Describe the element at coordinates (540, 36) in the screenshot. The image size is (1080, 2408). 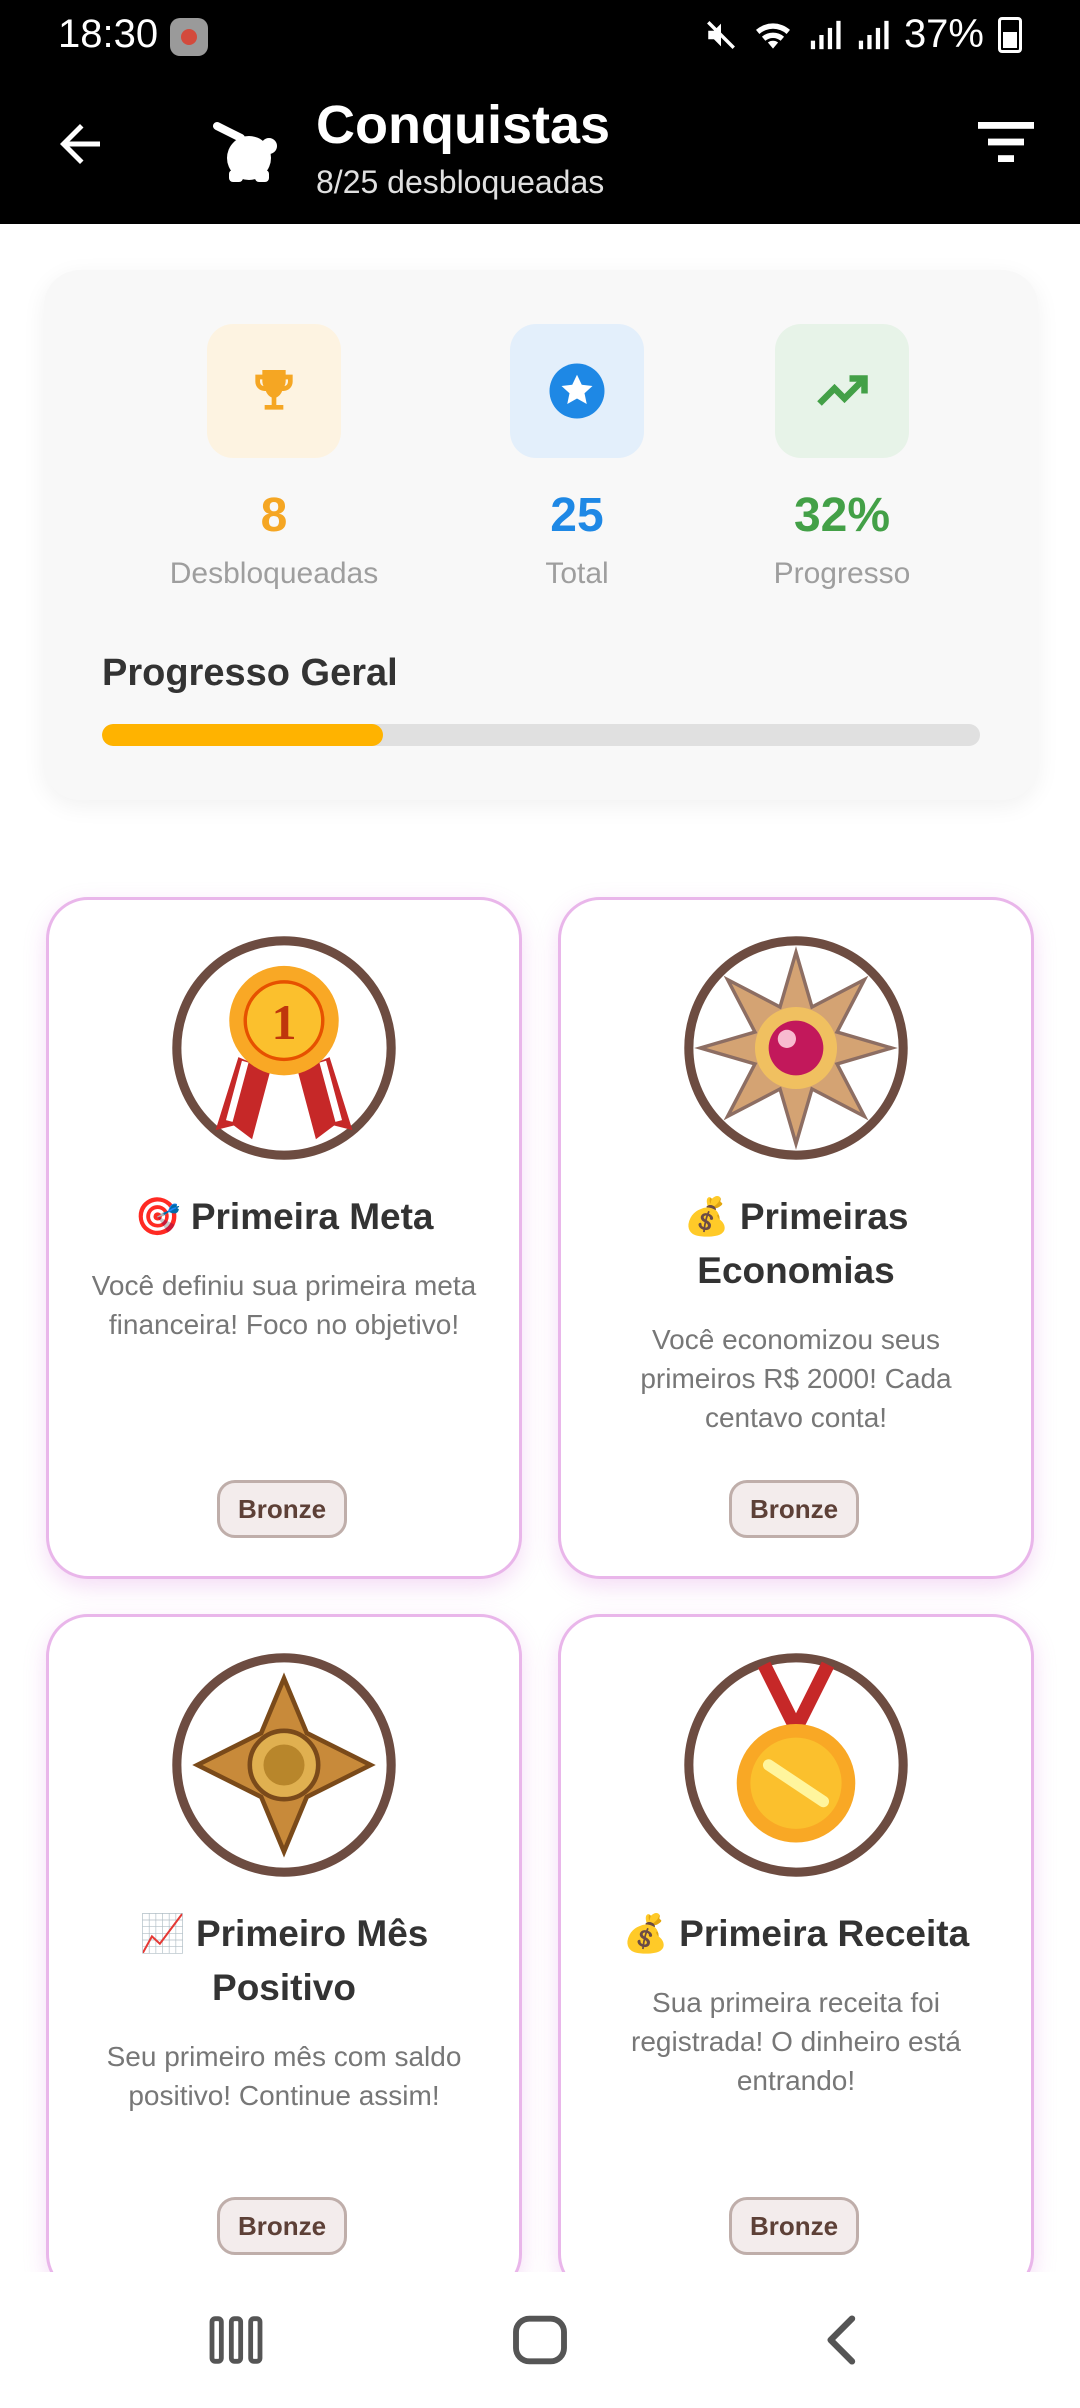
I see `status-bar: 18:30 37%` at that location.